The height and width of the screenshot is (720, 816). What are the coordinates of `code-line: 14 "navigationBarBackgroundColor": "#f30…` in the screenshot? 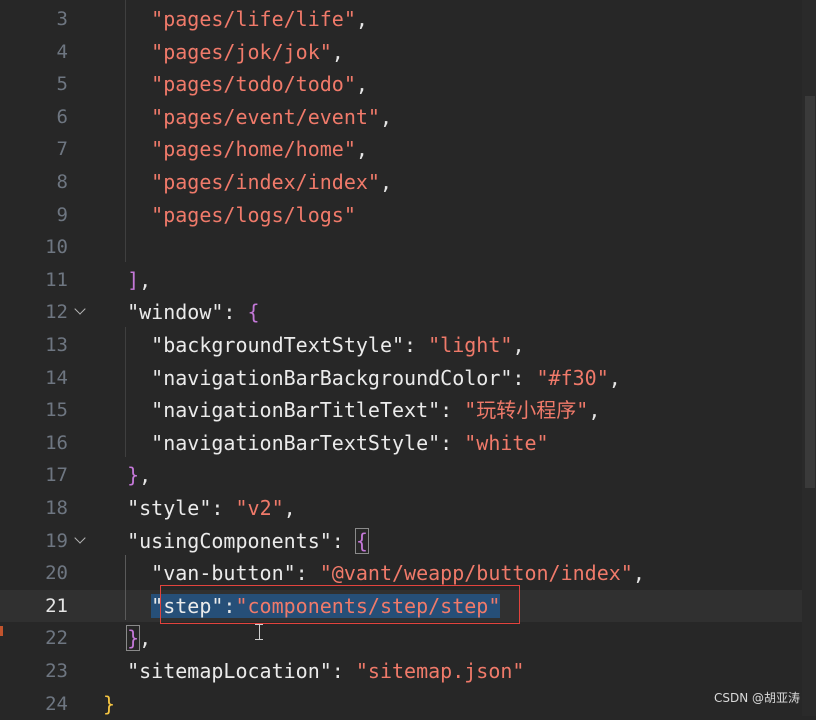 It's located at (408, 378).